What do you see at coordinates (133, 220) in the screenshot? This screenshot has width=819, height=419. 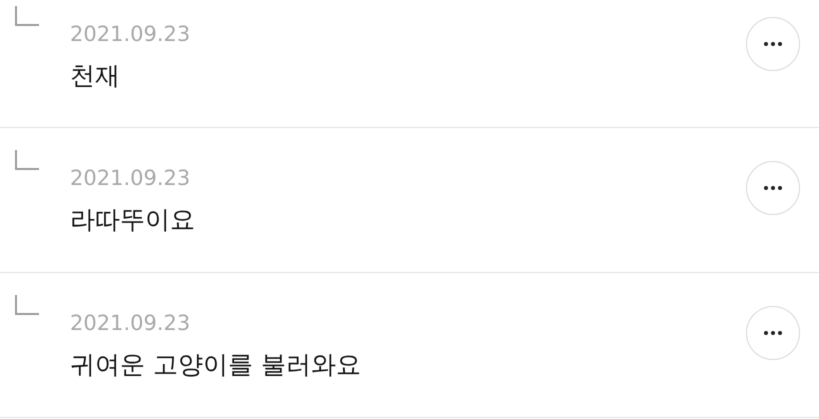 I see `reply-text: 라따뚜이요` at bounding box center [133, 220].